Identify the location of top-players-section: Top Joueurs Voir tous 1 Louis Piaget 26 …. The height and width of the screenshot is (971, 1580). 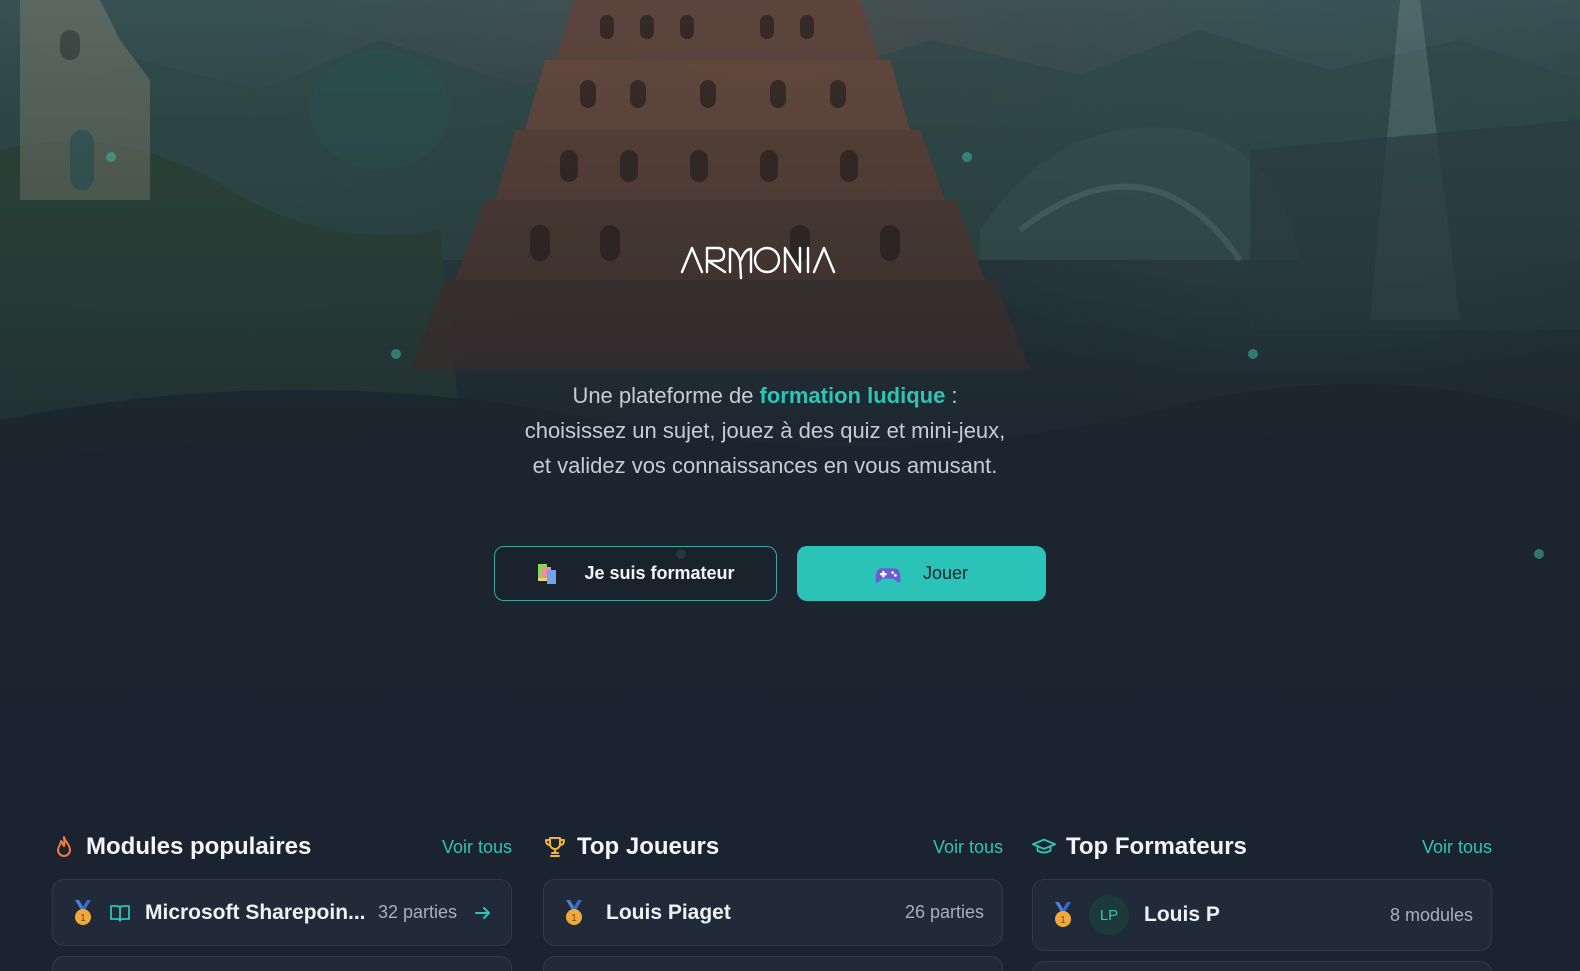
(773, 900).